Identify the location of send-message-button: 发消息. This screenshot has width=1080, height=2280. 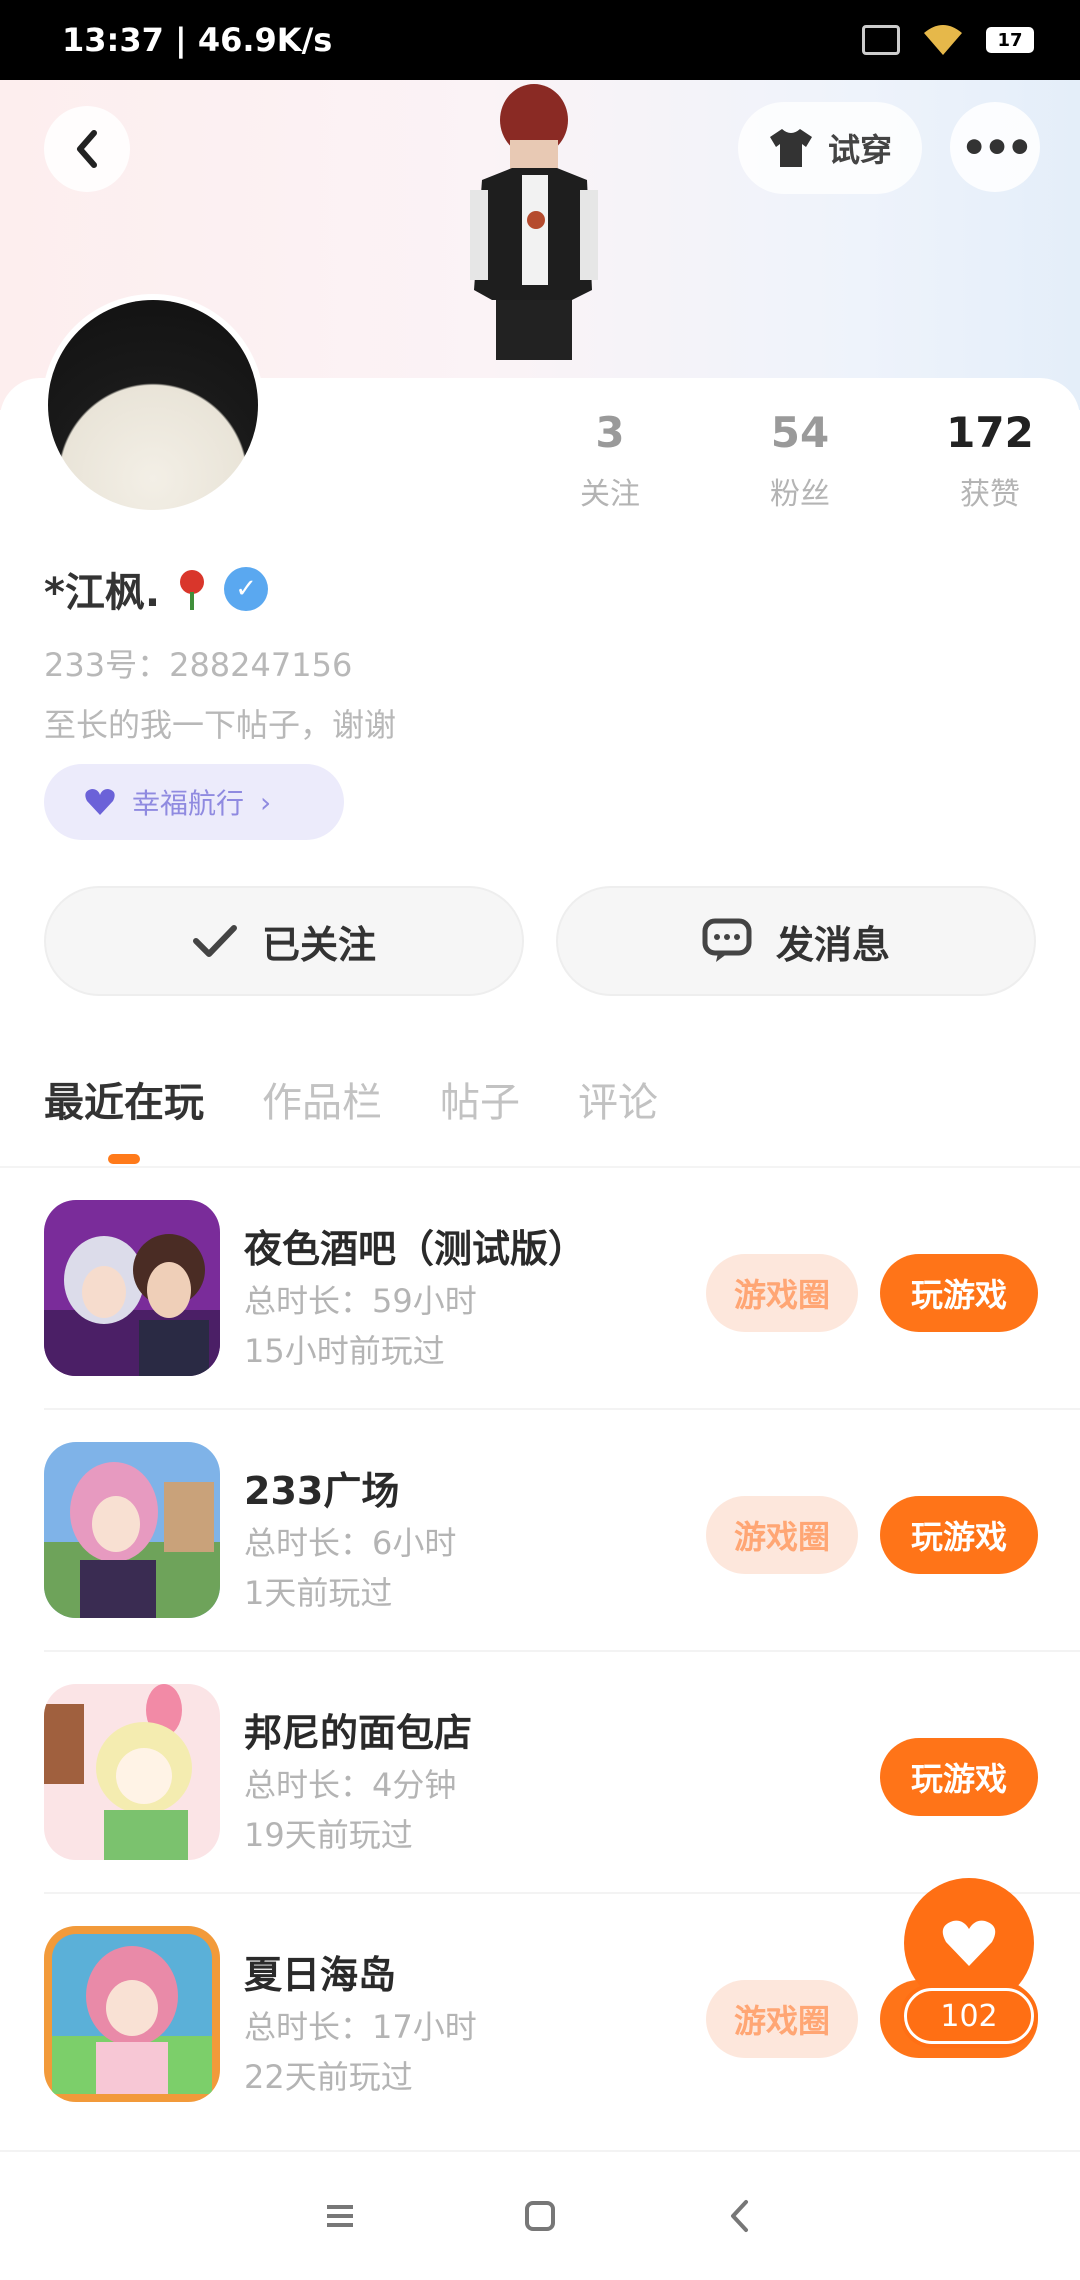
(796, 941).